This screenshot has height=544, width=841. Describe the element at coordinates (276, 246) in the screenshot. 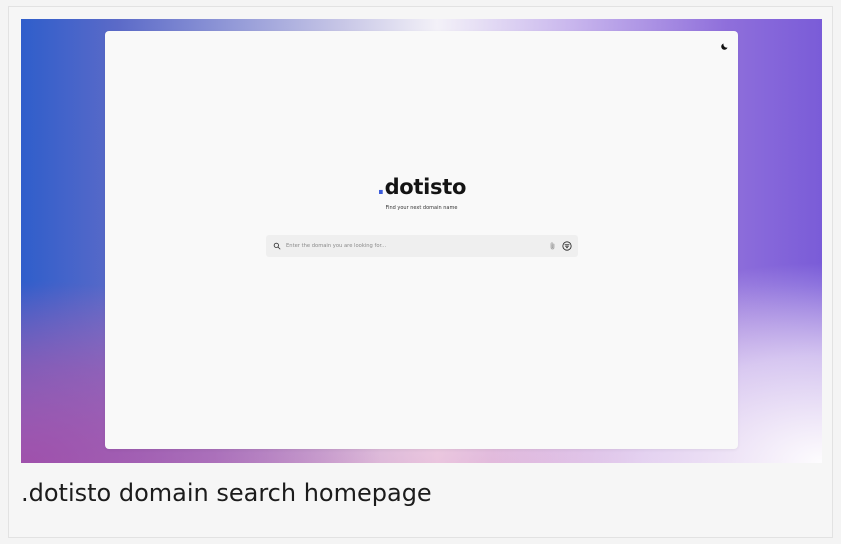

I see `search-icon` at that location.